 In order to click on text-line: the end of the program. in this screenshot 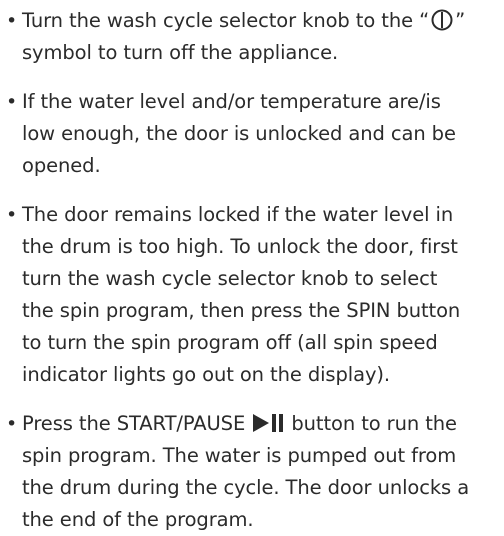, I will do `click(138, 519)`.